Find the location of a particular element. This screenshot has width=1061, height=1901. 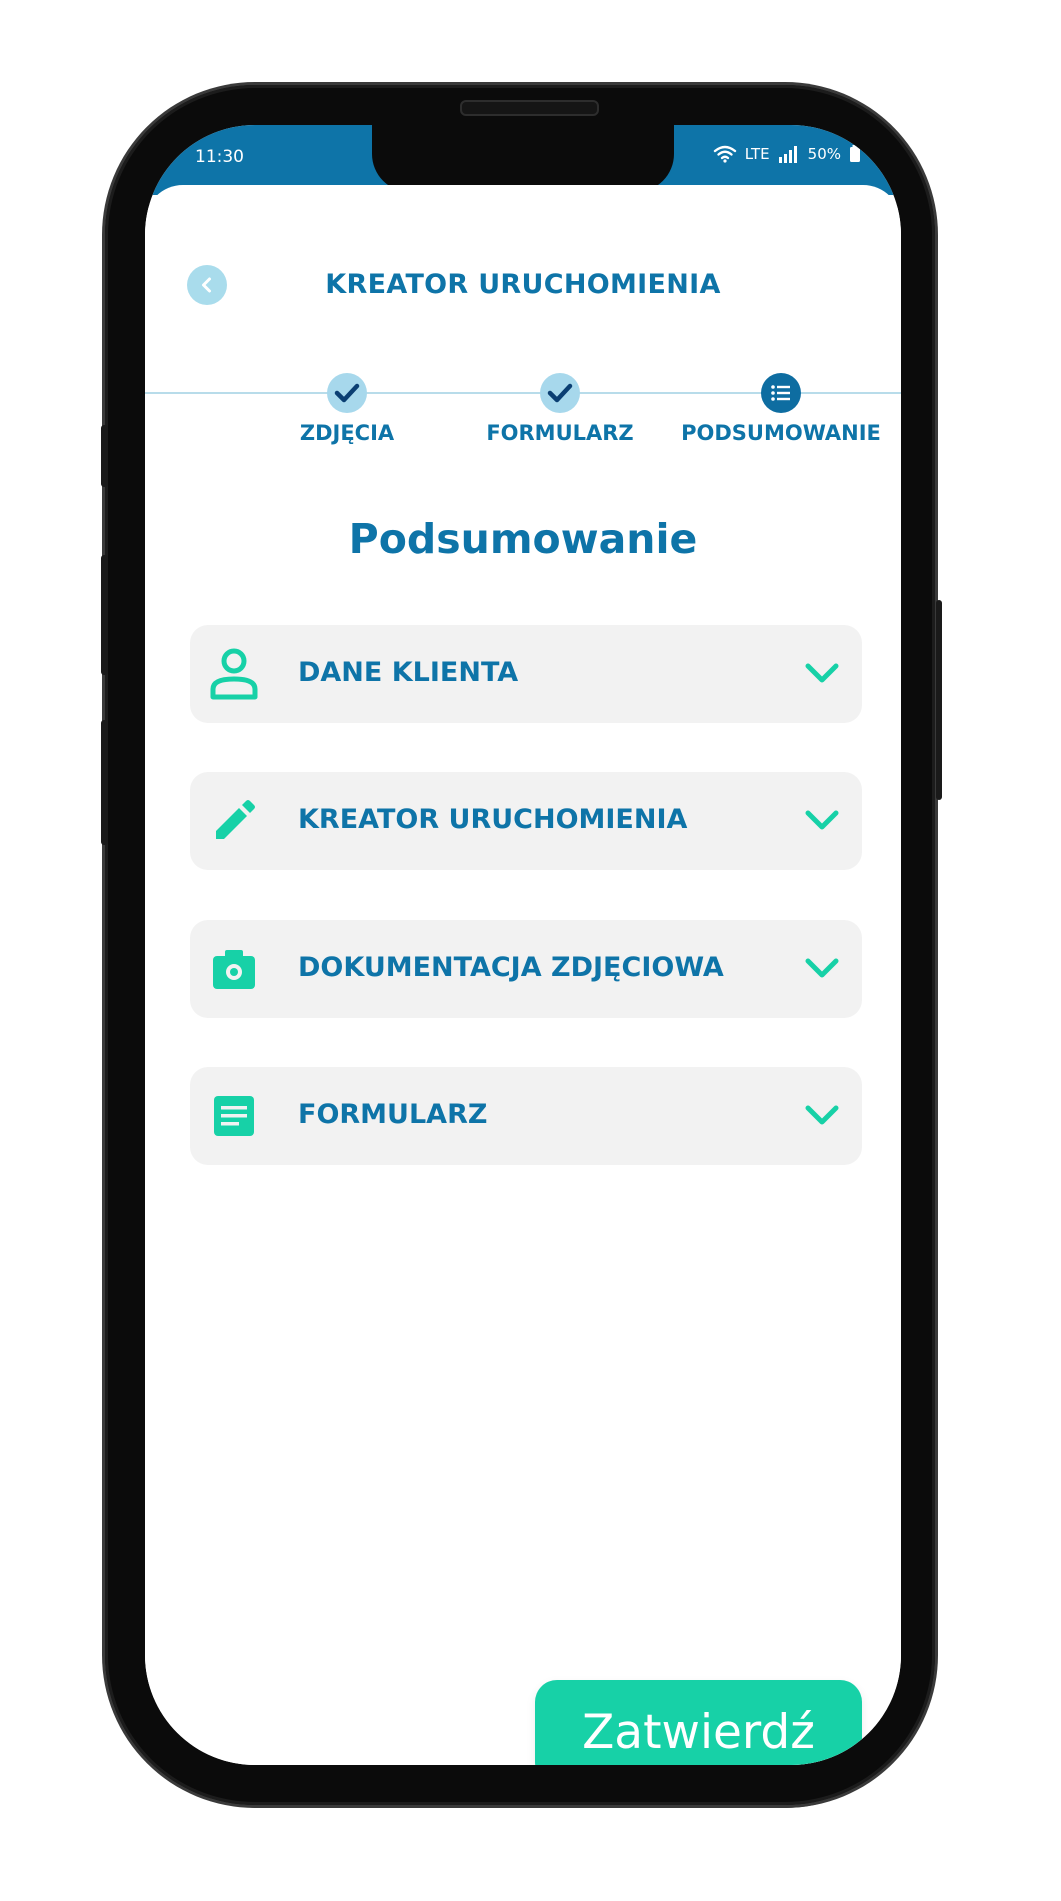

phone-speaker is located at coordinates (529, 108).